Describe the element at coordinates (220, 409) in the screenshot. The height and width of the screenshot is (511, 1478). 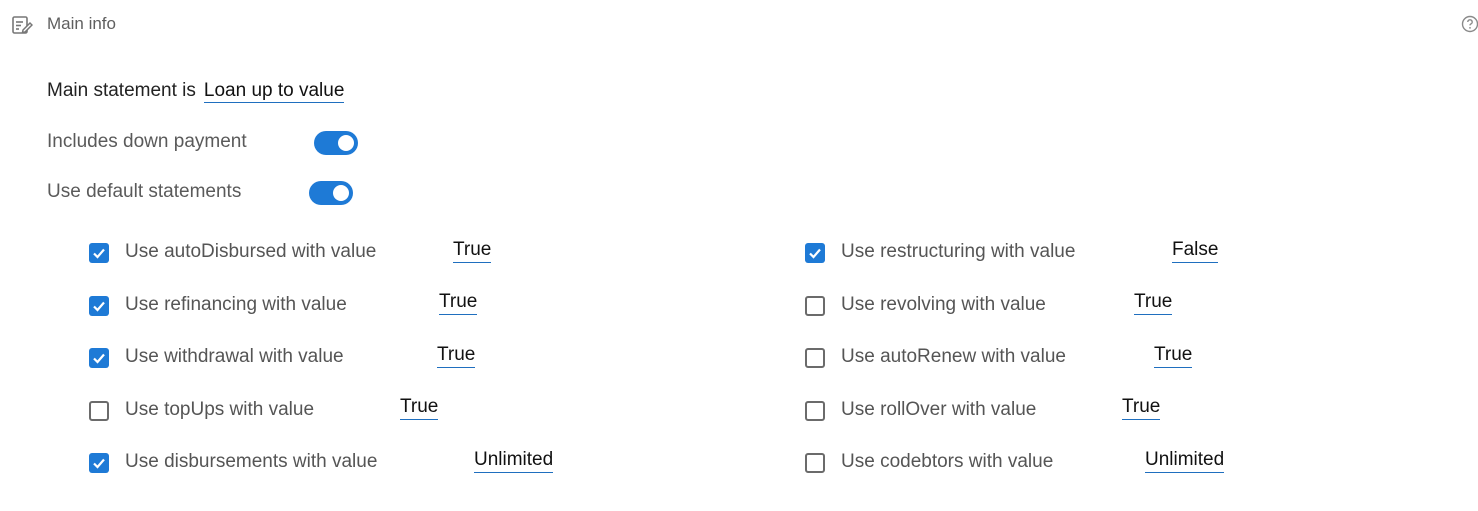
I see `option-label: Use topUps with value` at that location.